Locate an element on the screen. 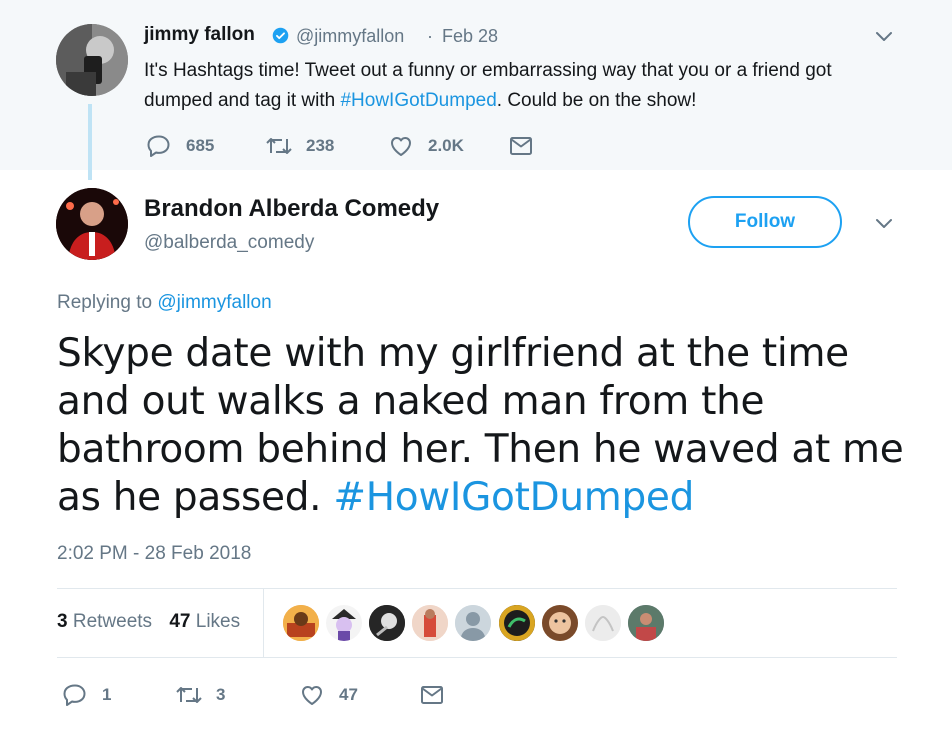 The width and height of the screenshot is (952, 746). avatar-brandon-alberda is located at coordinates (92, 224).